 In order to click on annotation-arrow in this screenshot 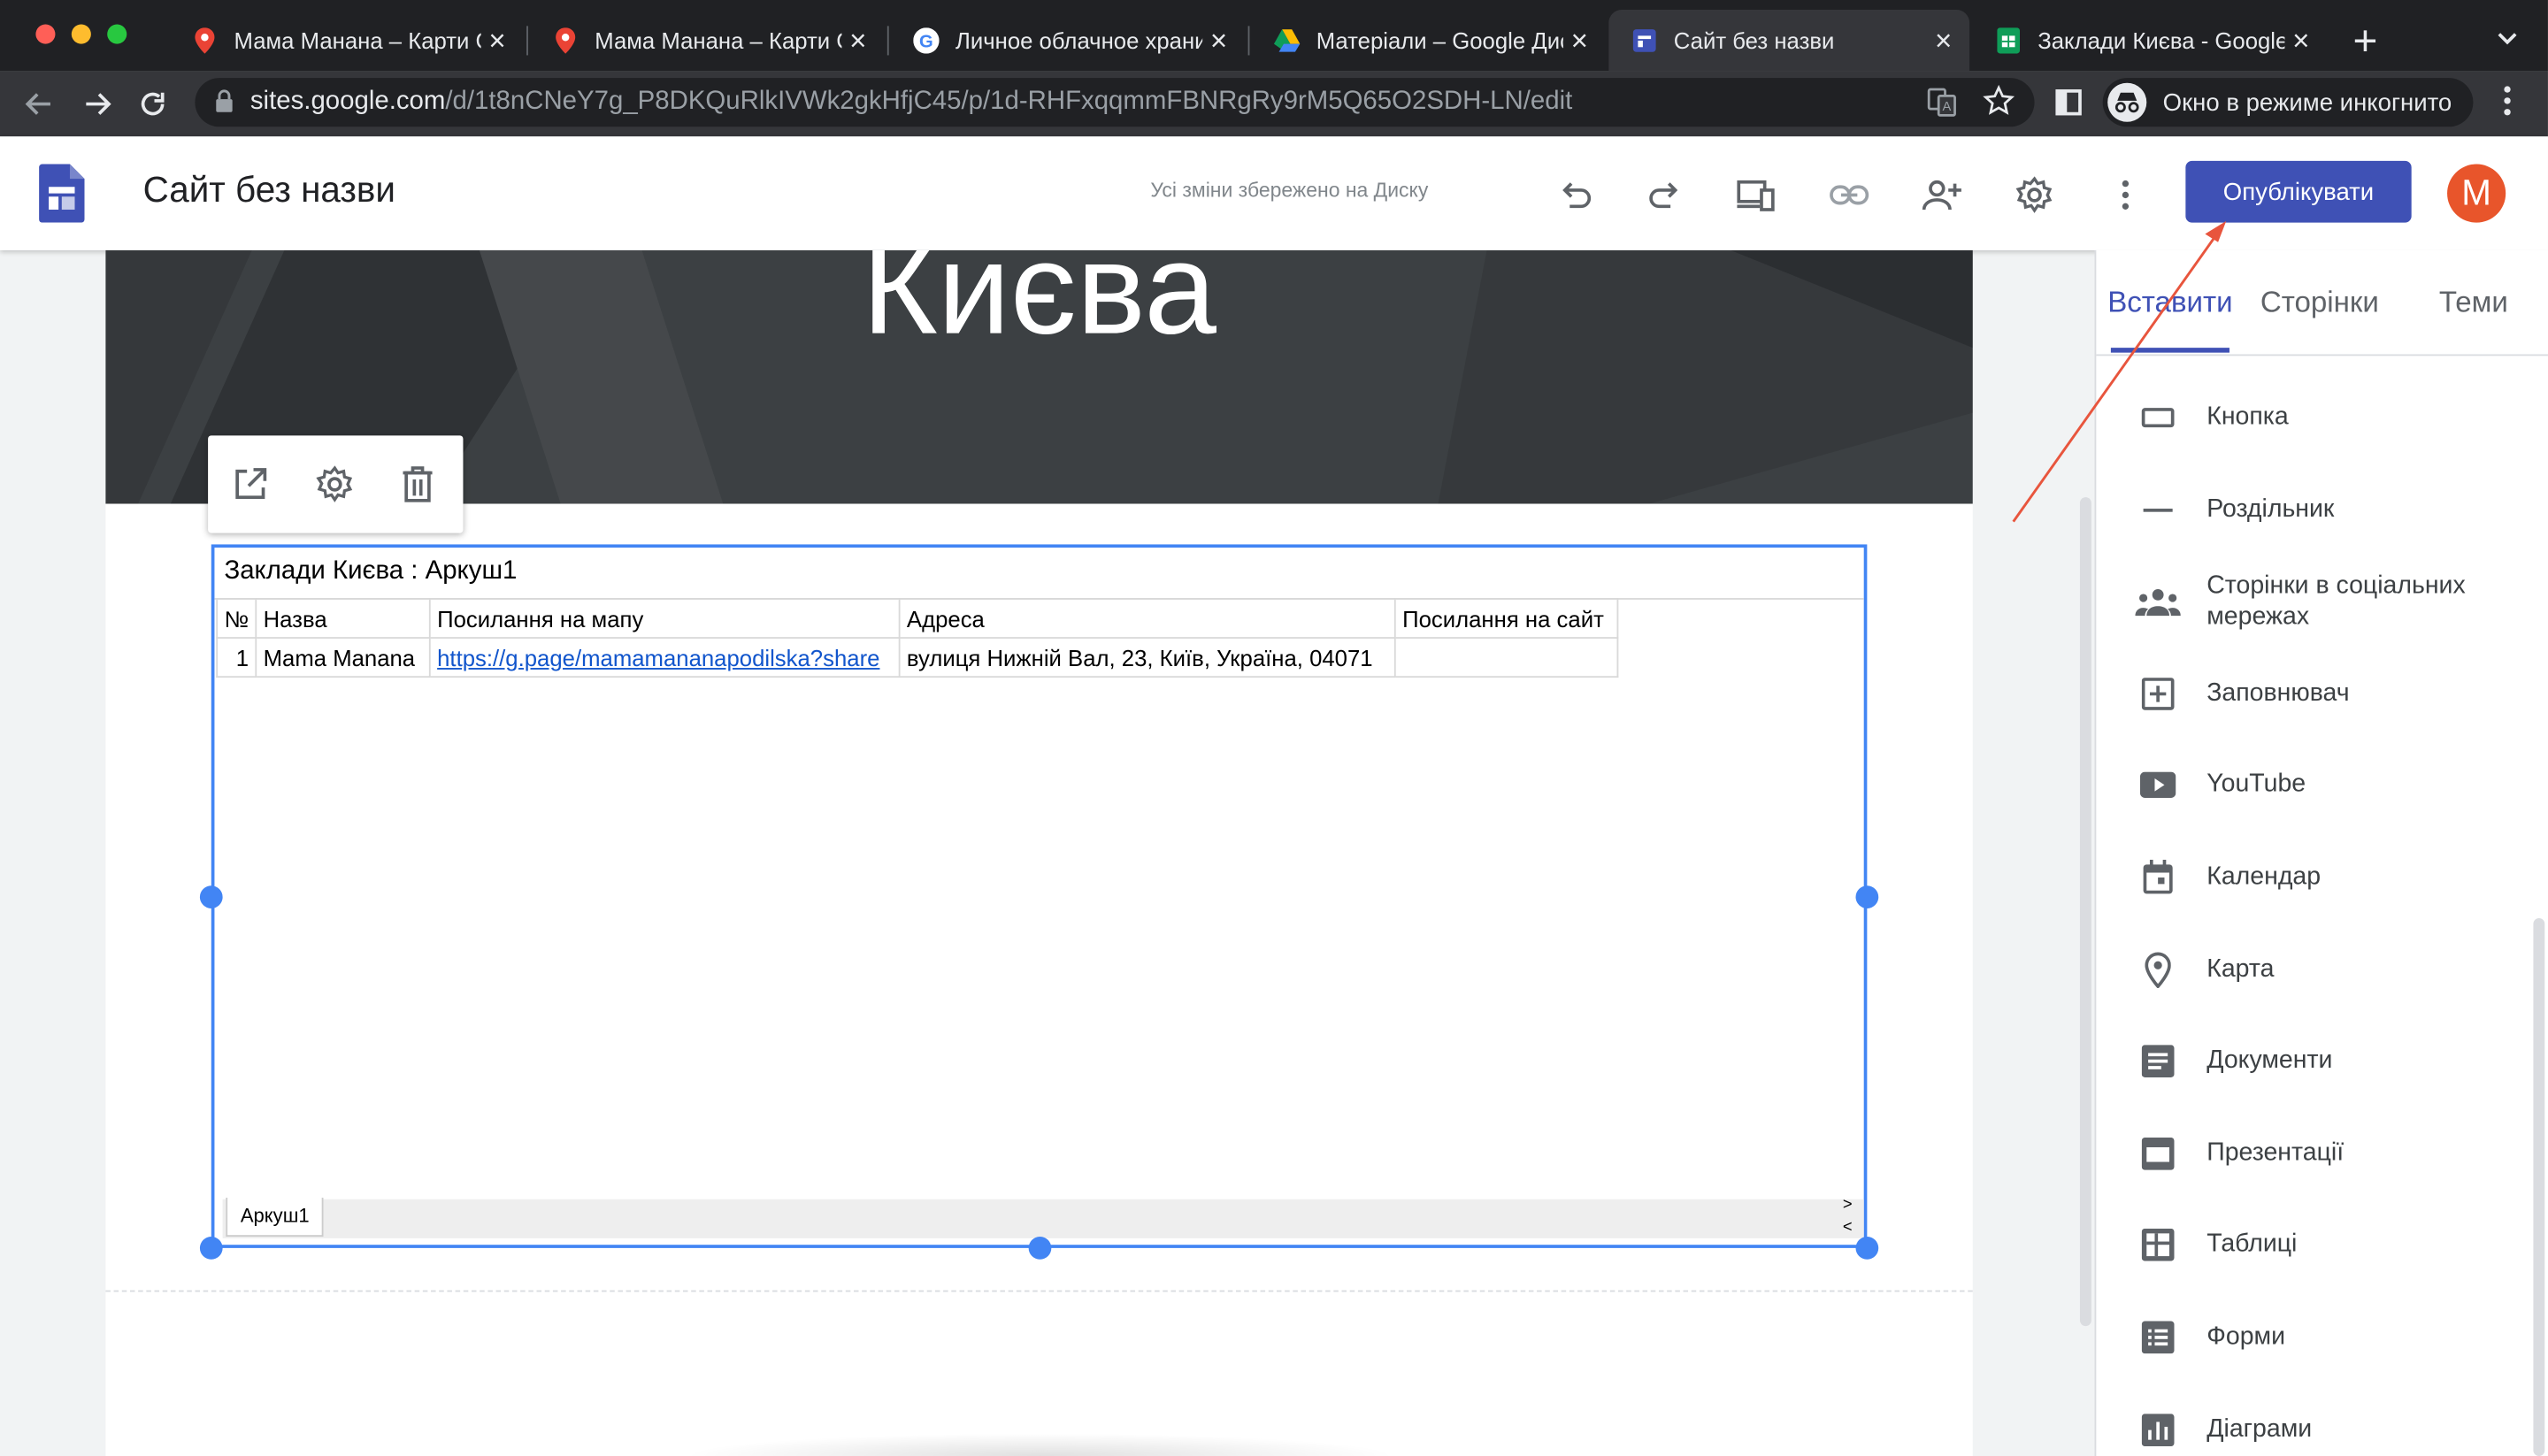, I will do `click(2119, 371)`.